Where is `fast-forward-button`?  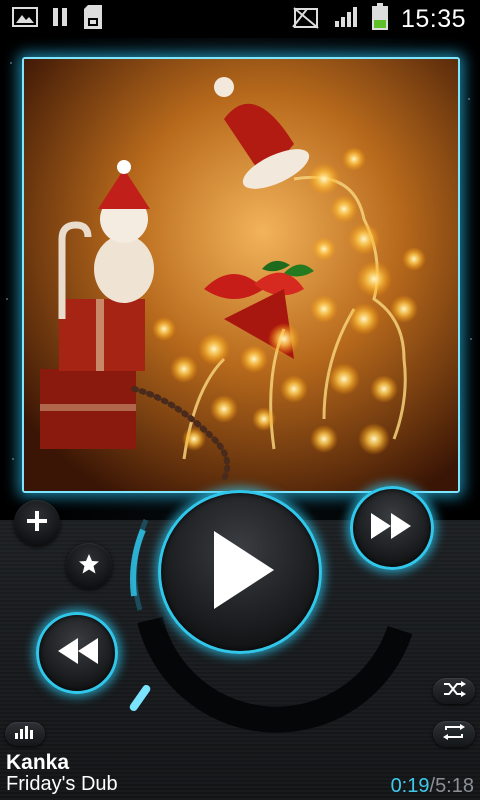 fast-forward-button is located at coordinates (392, 528).